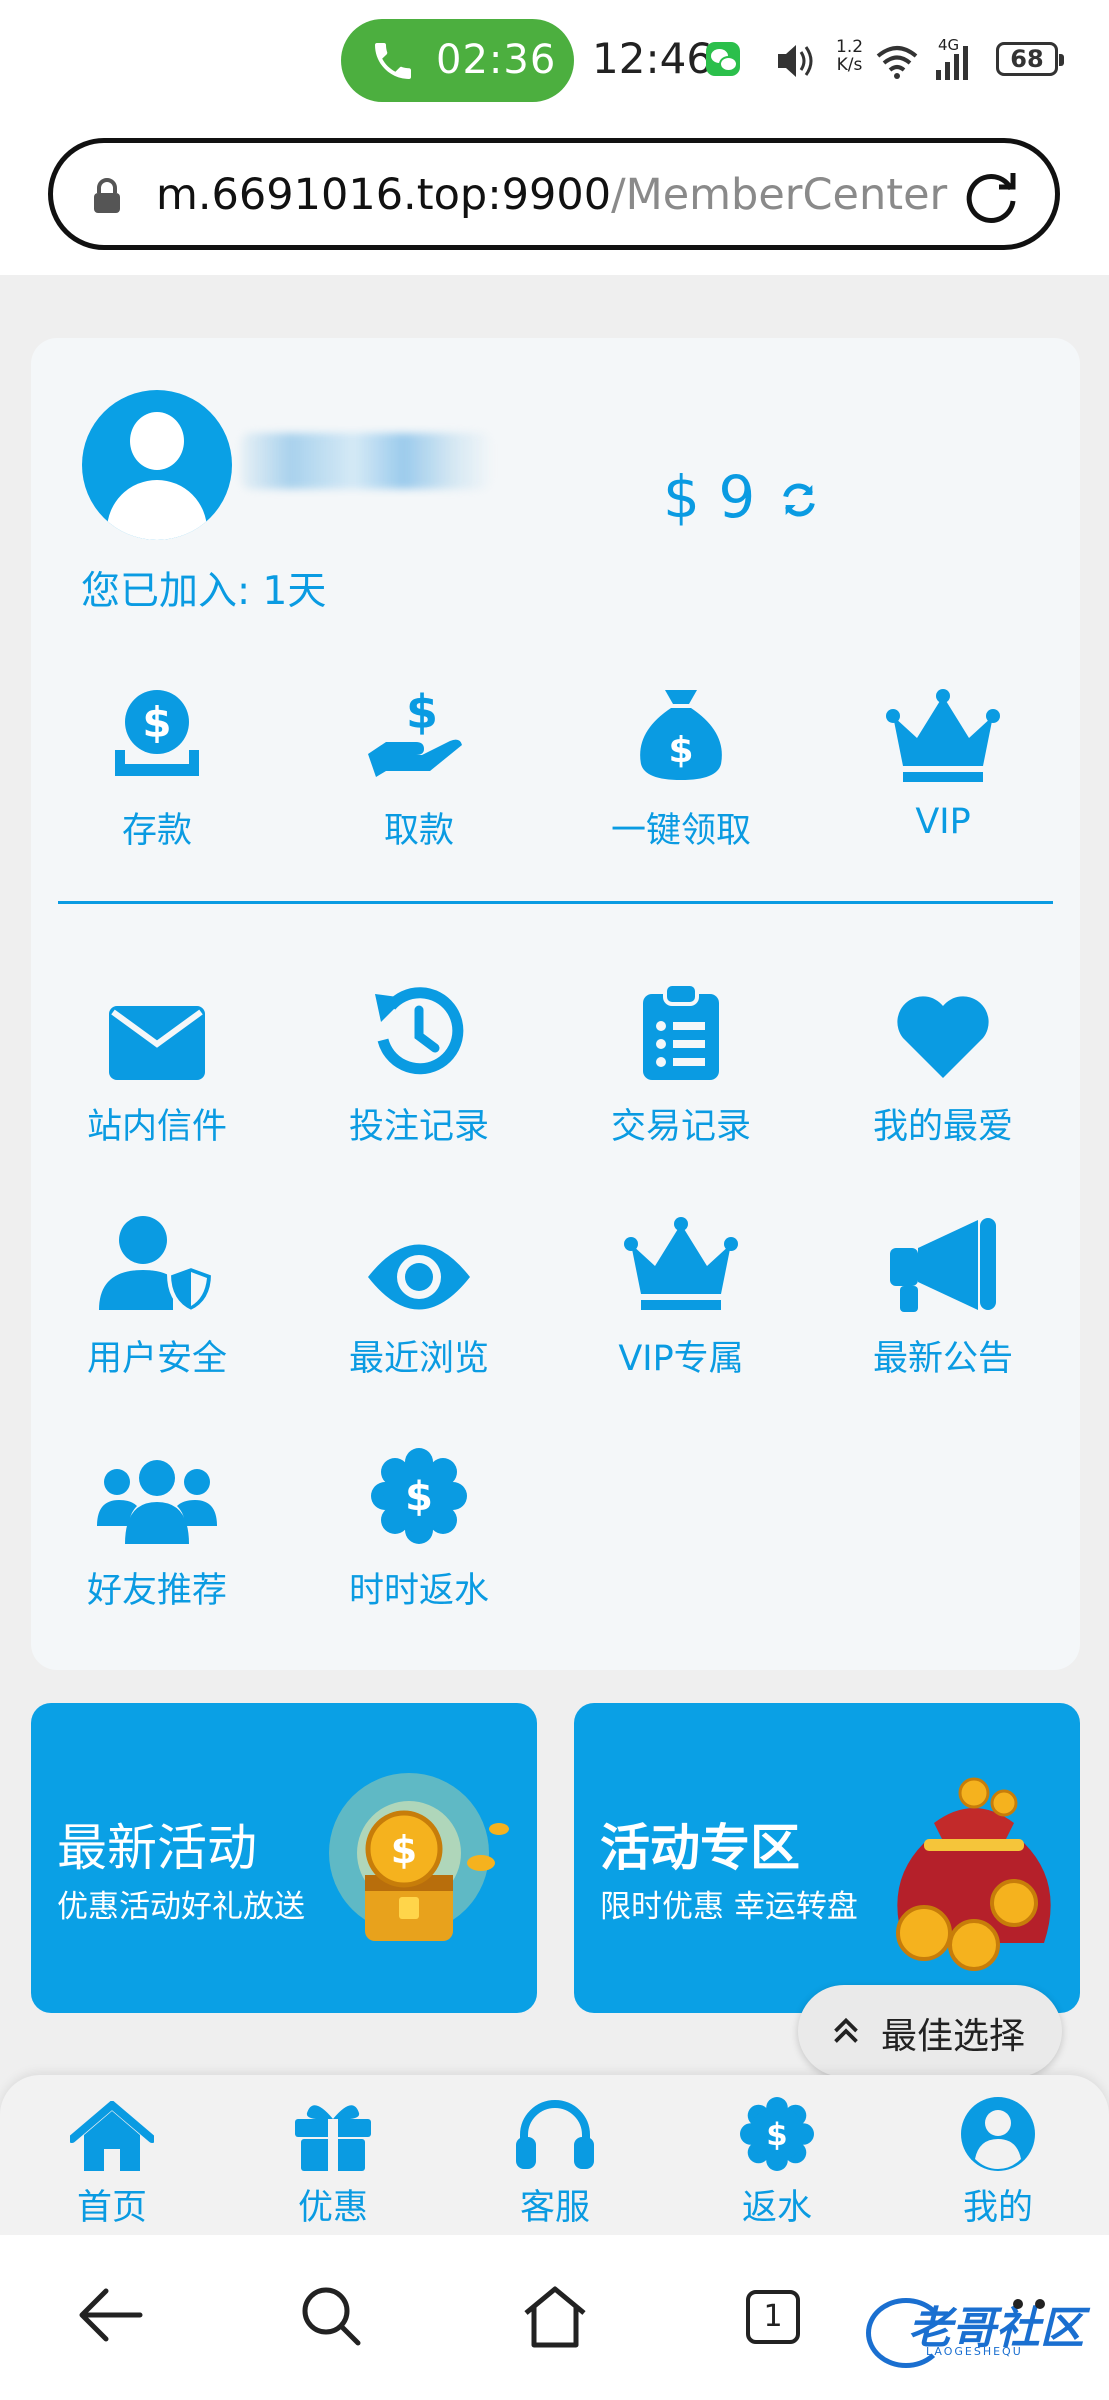 Image resolution: width=1109 pixels, height=2400 pixels. What do you see at coordinates (419, 1031) in the screenshot?
I see `history-icon` at bounding box center [419, 1031].